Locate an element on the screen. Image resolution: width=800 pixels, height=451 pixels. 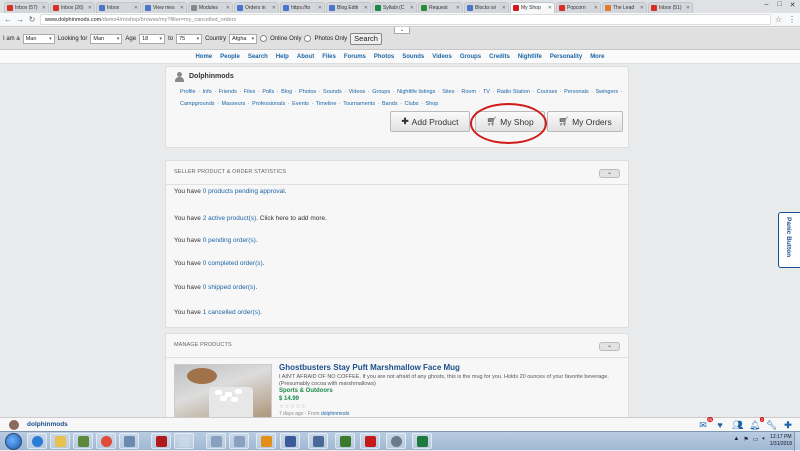
acrobat-icon is located at coordinates (370, 441).